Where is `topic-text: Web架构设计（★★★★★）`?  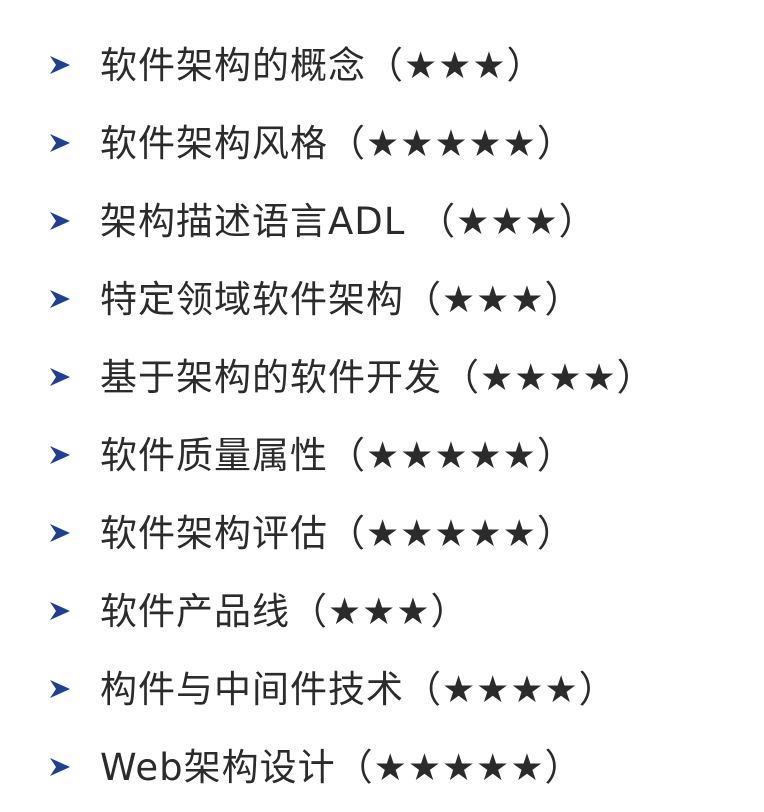 topic-text: Web架构设计（★★★★★） is located at coordinates (341, 767).